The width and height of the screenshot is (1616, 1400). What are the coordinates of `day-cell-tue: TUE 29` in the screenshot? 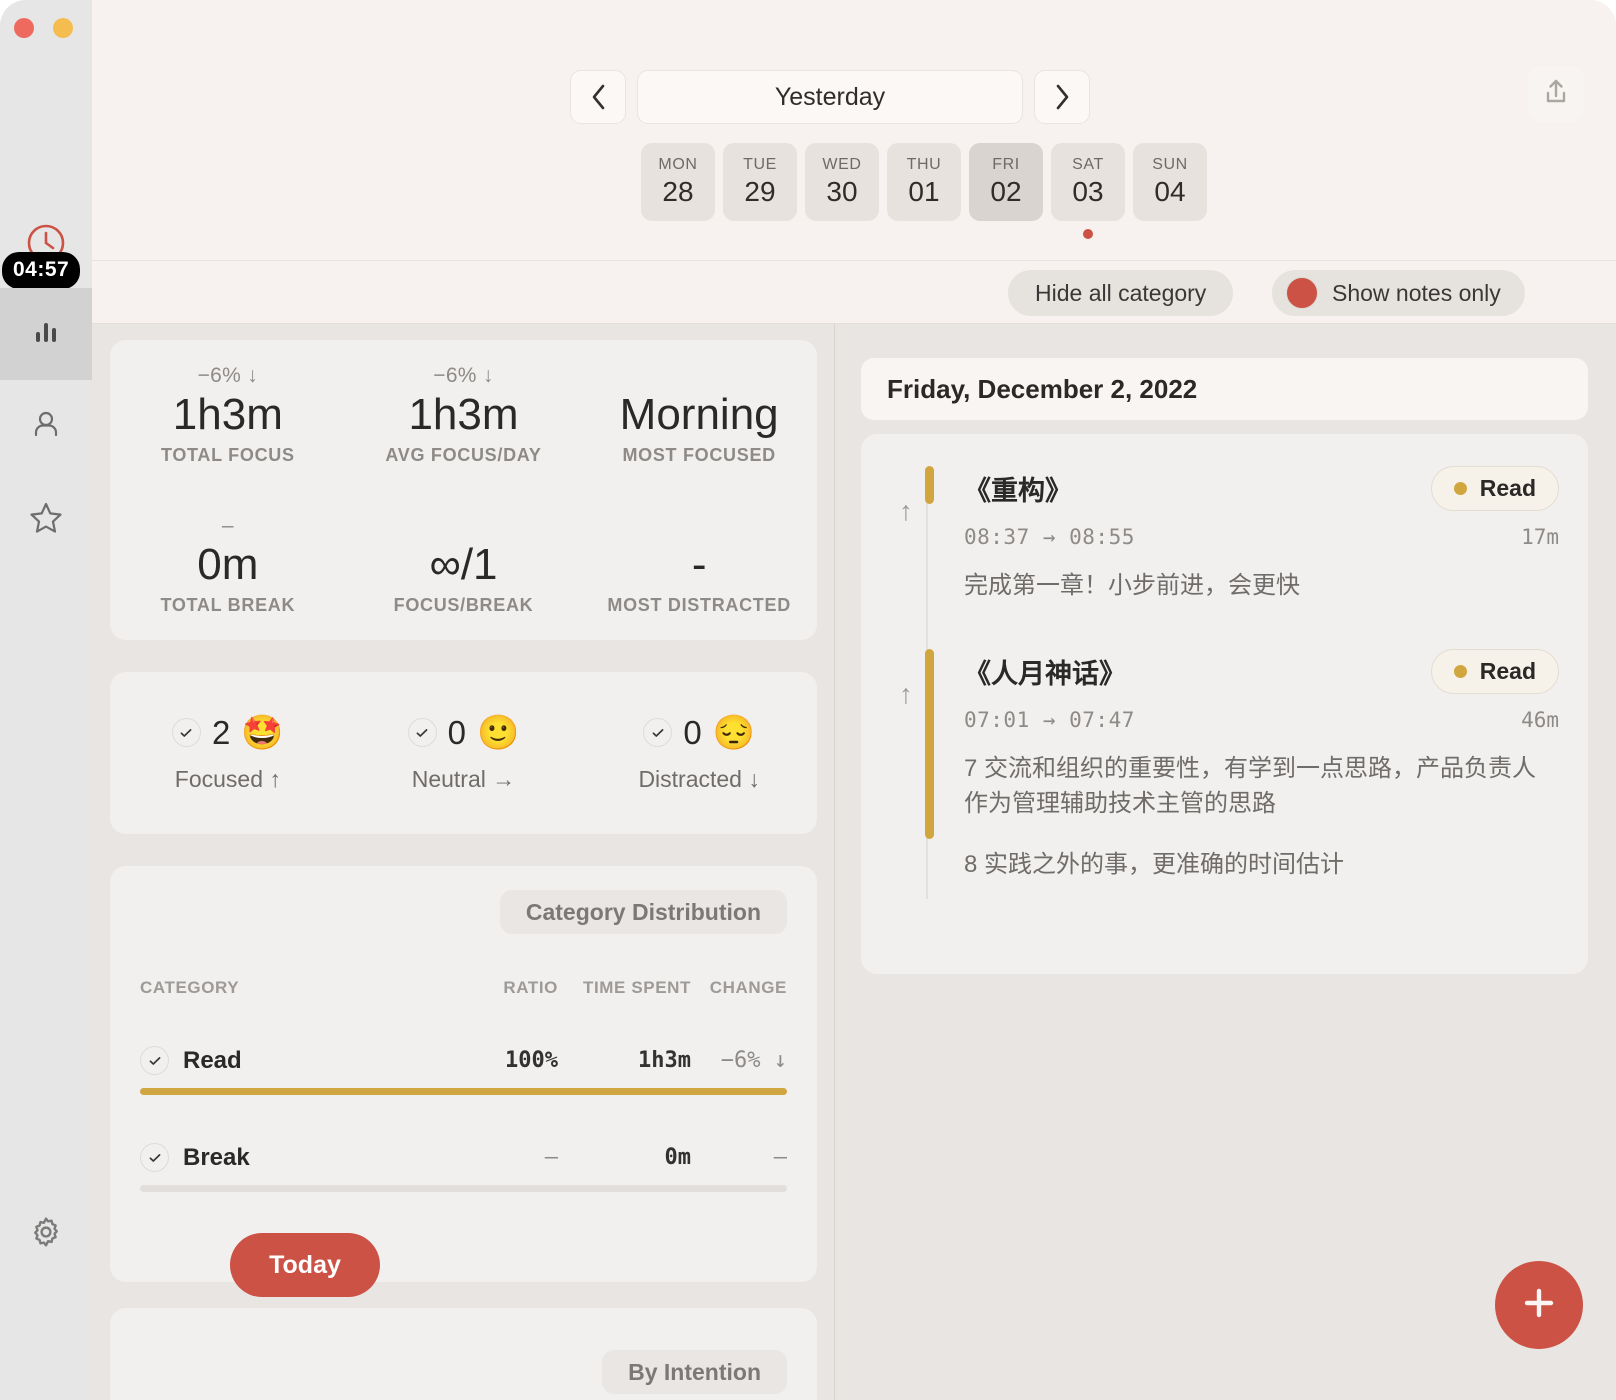 It's located at (760, 182).